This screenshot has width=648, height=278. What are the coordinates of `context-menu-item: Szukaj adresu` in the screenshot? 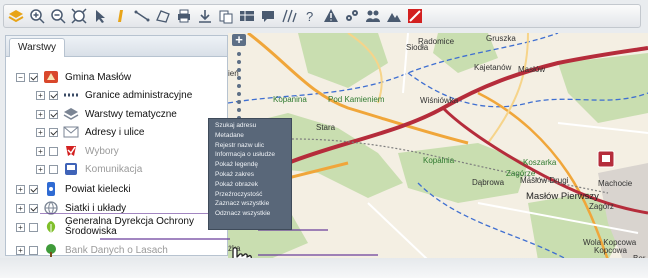 It's located at (250, 126).